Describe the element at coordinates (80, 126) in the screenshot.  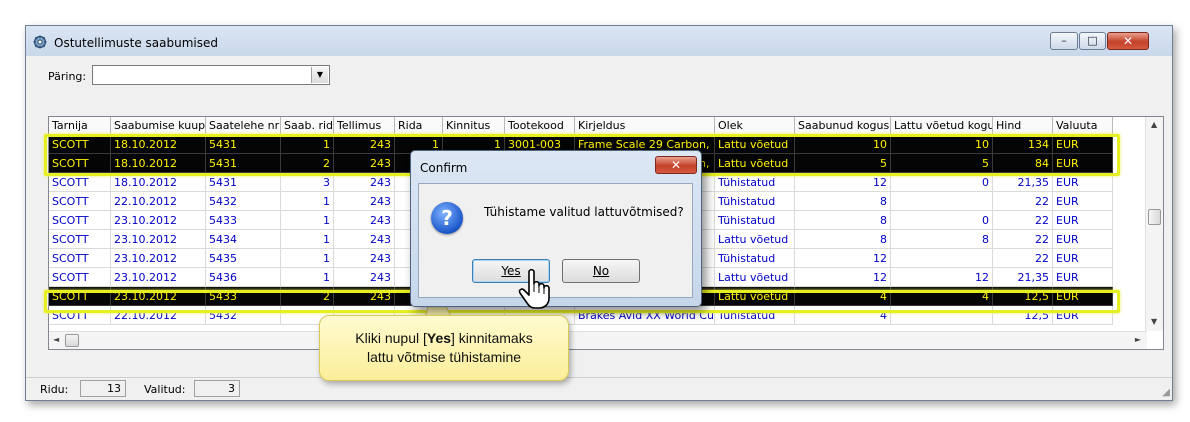
I see `column-header: Tarnija` at that location.